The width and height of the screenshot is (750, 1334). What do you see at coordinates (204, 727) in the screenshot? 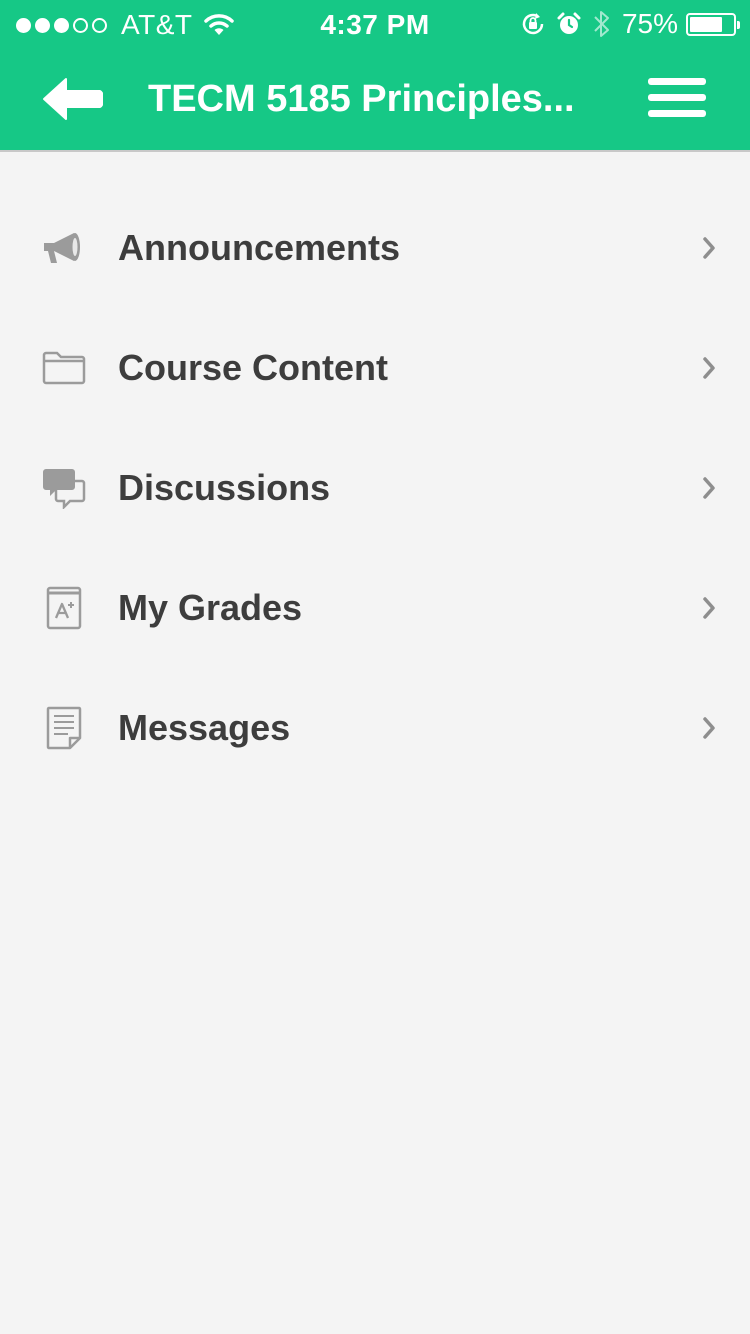
I see `menu-item-label: Messages` at bounding box center [204, 727].